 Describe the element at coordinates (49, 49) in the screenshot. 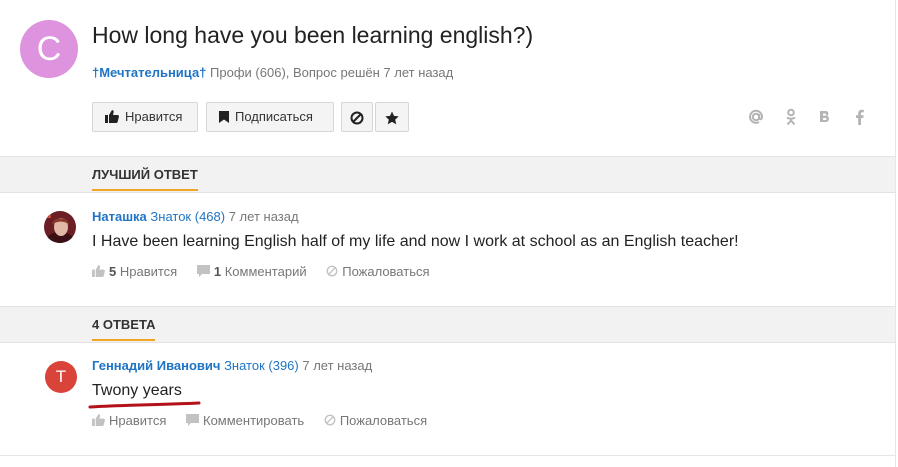

I see `question-author-avatar: С` at that location.